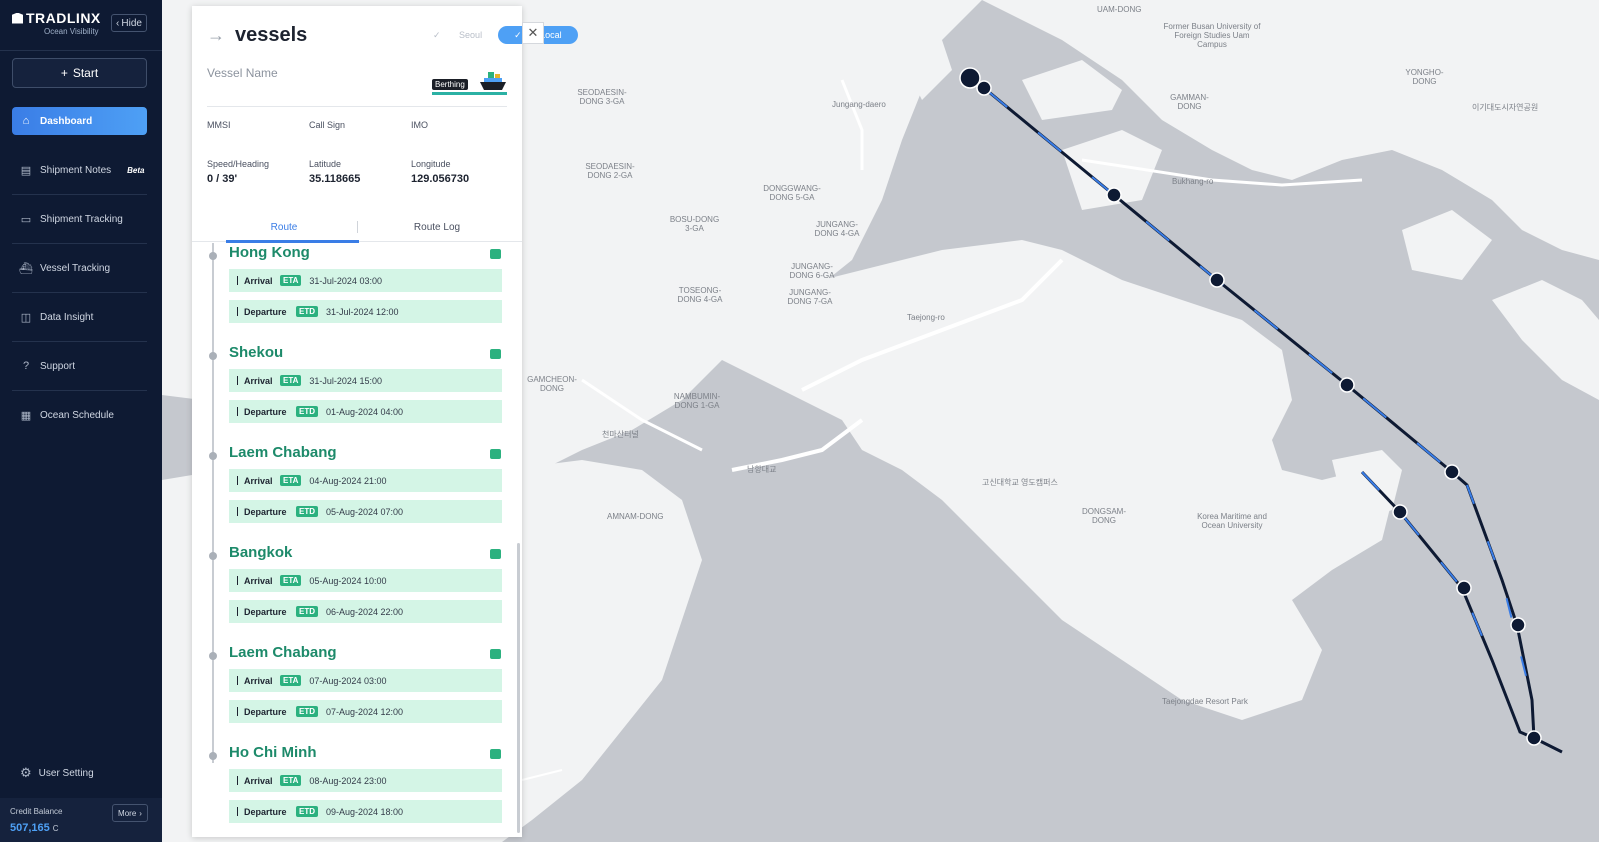 The height and width of the screenshot is (842, 1599). I want to click on sidebar-item-ocean-schedule: ▦ Ocean Schedule, so click(79, 415).